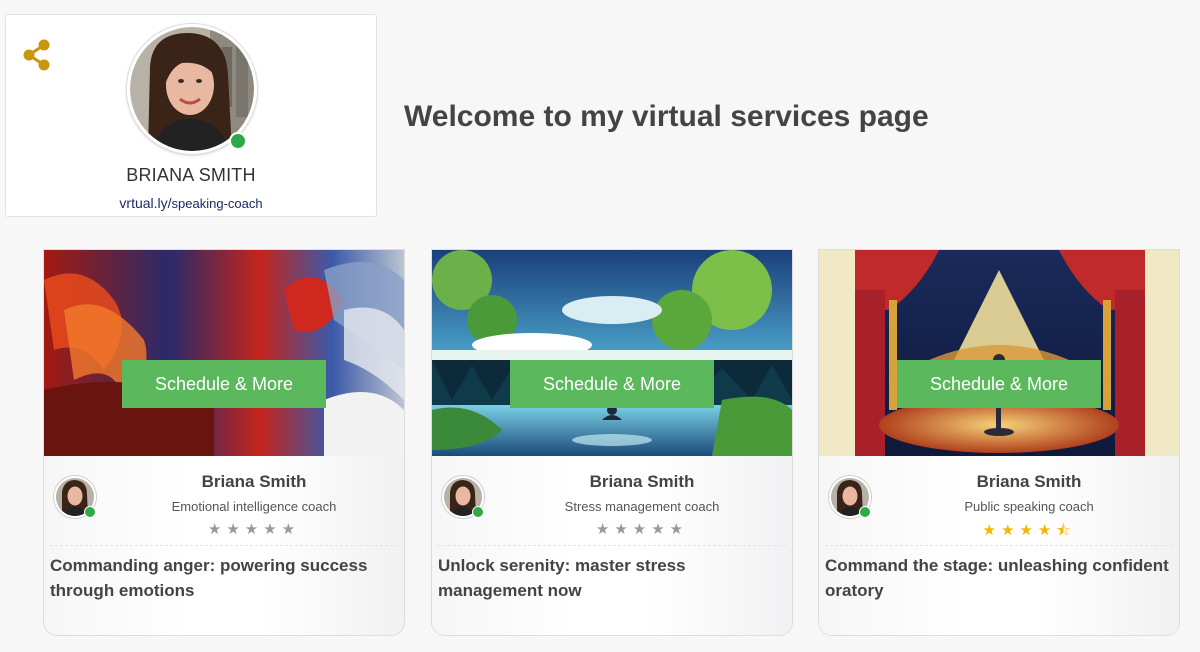 This screenshot has width=1200, height=652. Describe the element at coordinates (192, 89) in the screenshot. I see `profile-avatar` at that location.